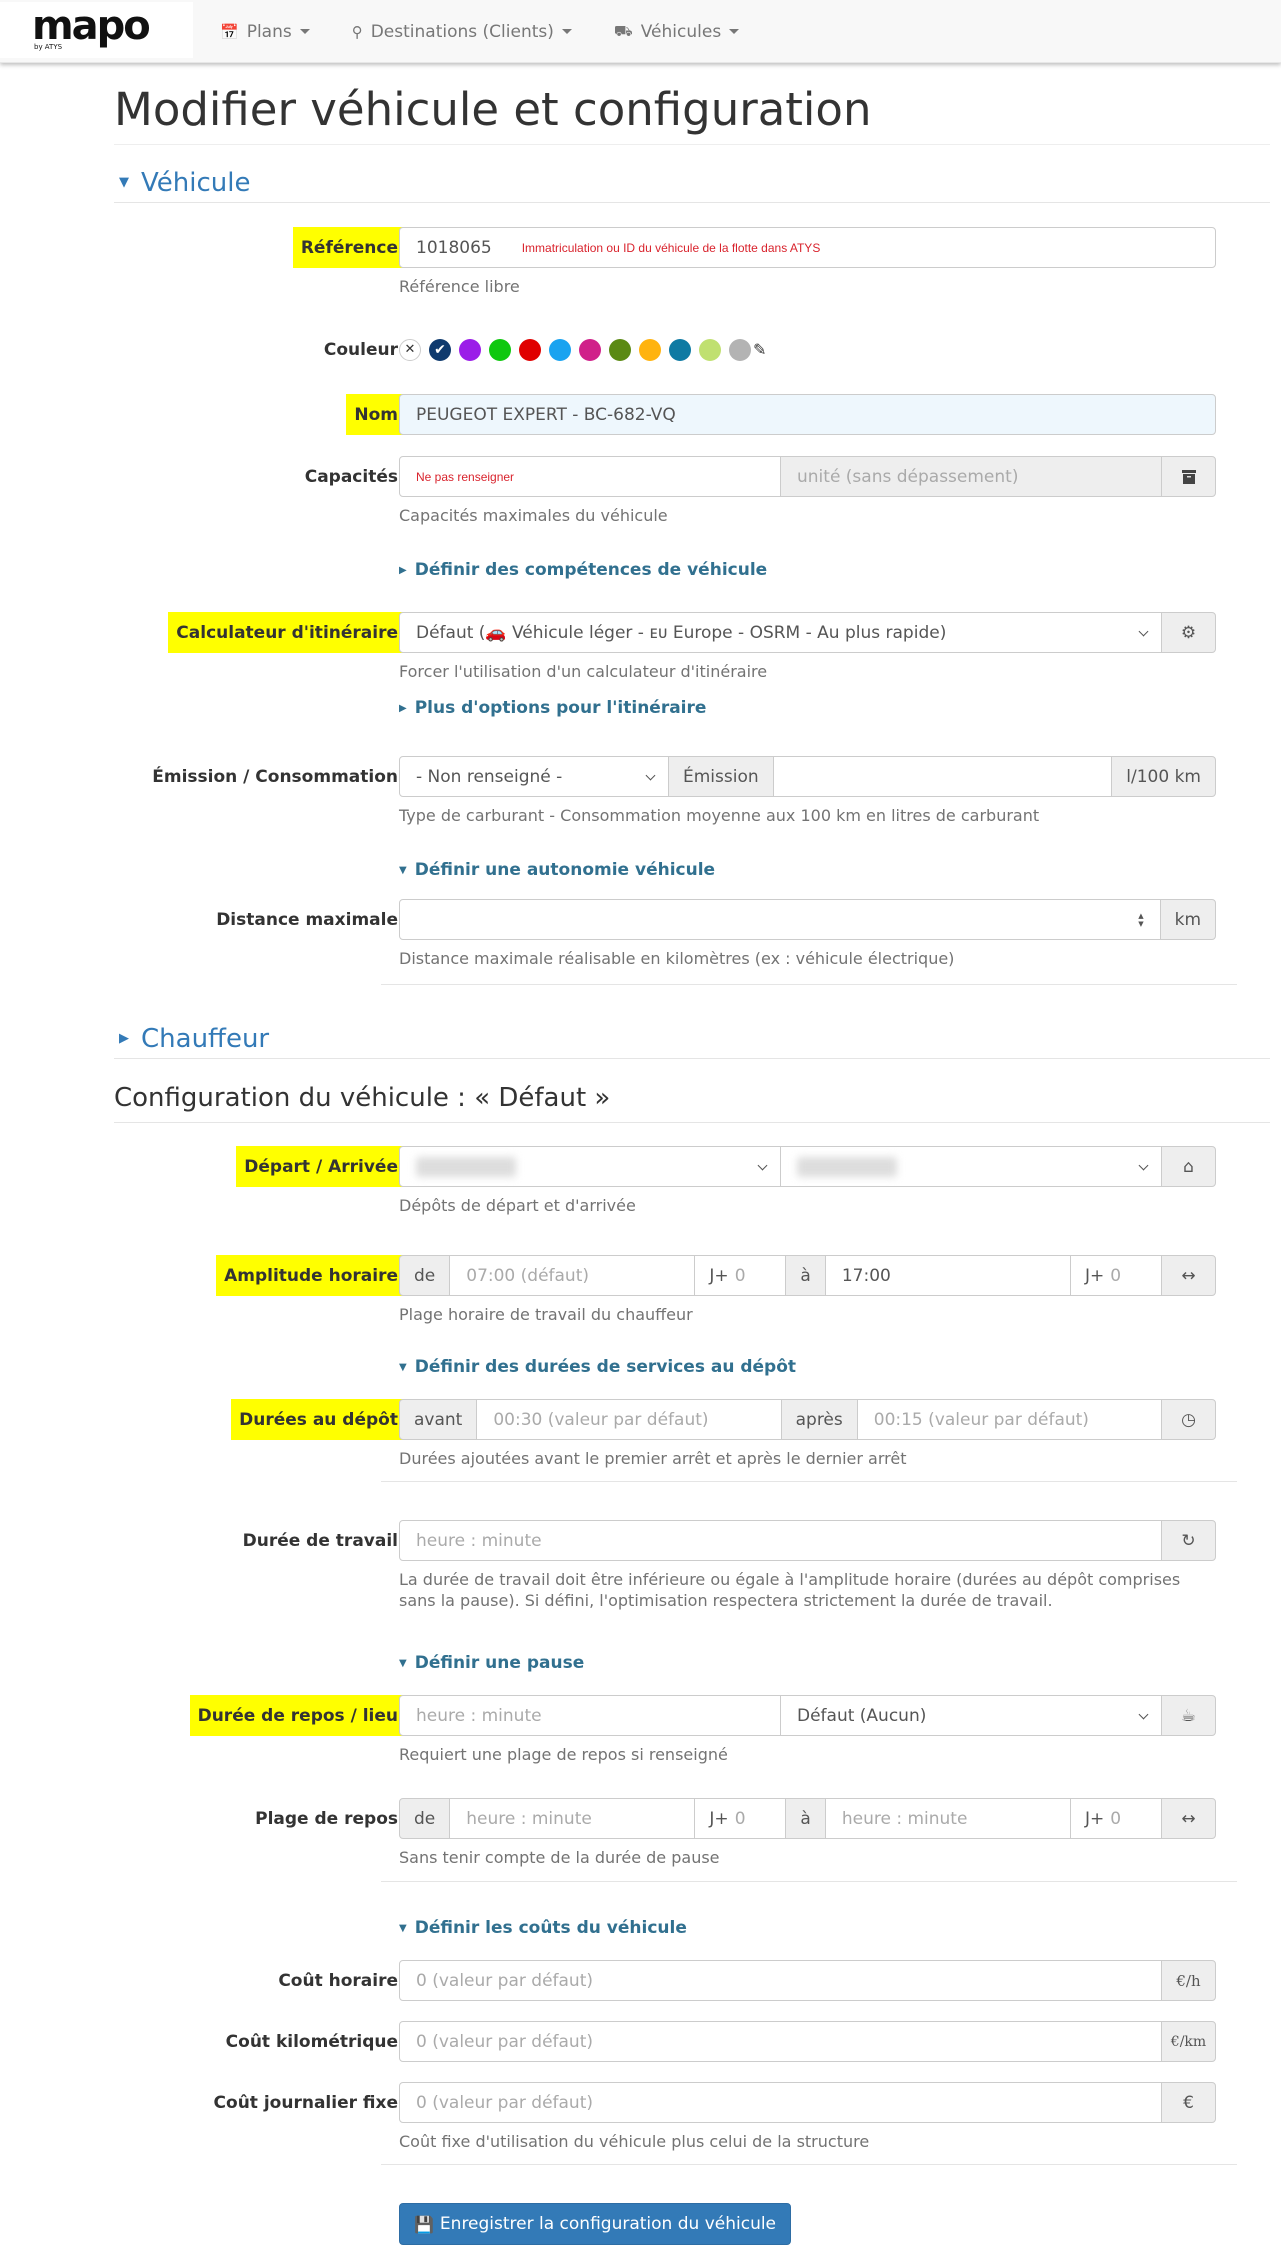  I want to click on section-driver-title: Chauffeur, so click(205, 1038).